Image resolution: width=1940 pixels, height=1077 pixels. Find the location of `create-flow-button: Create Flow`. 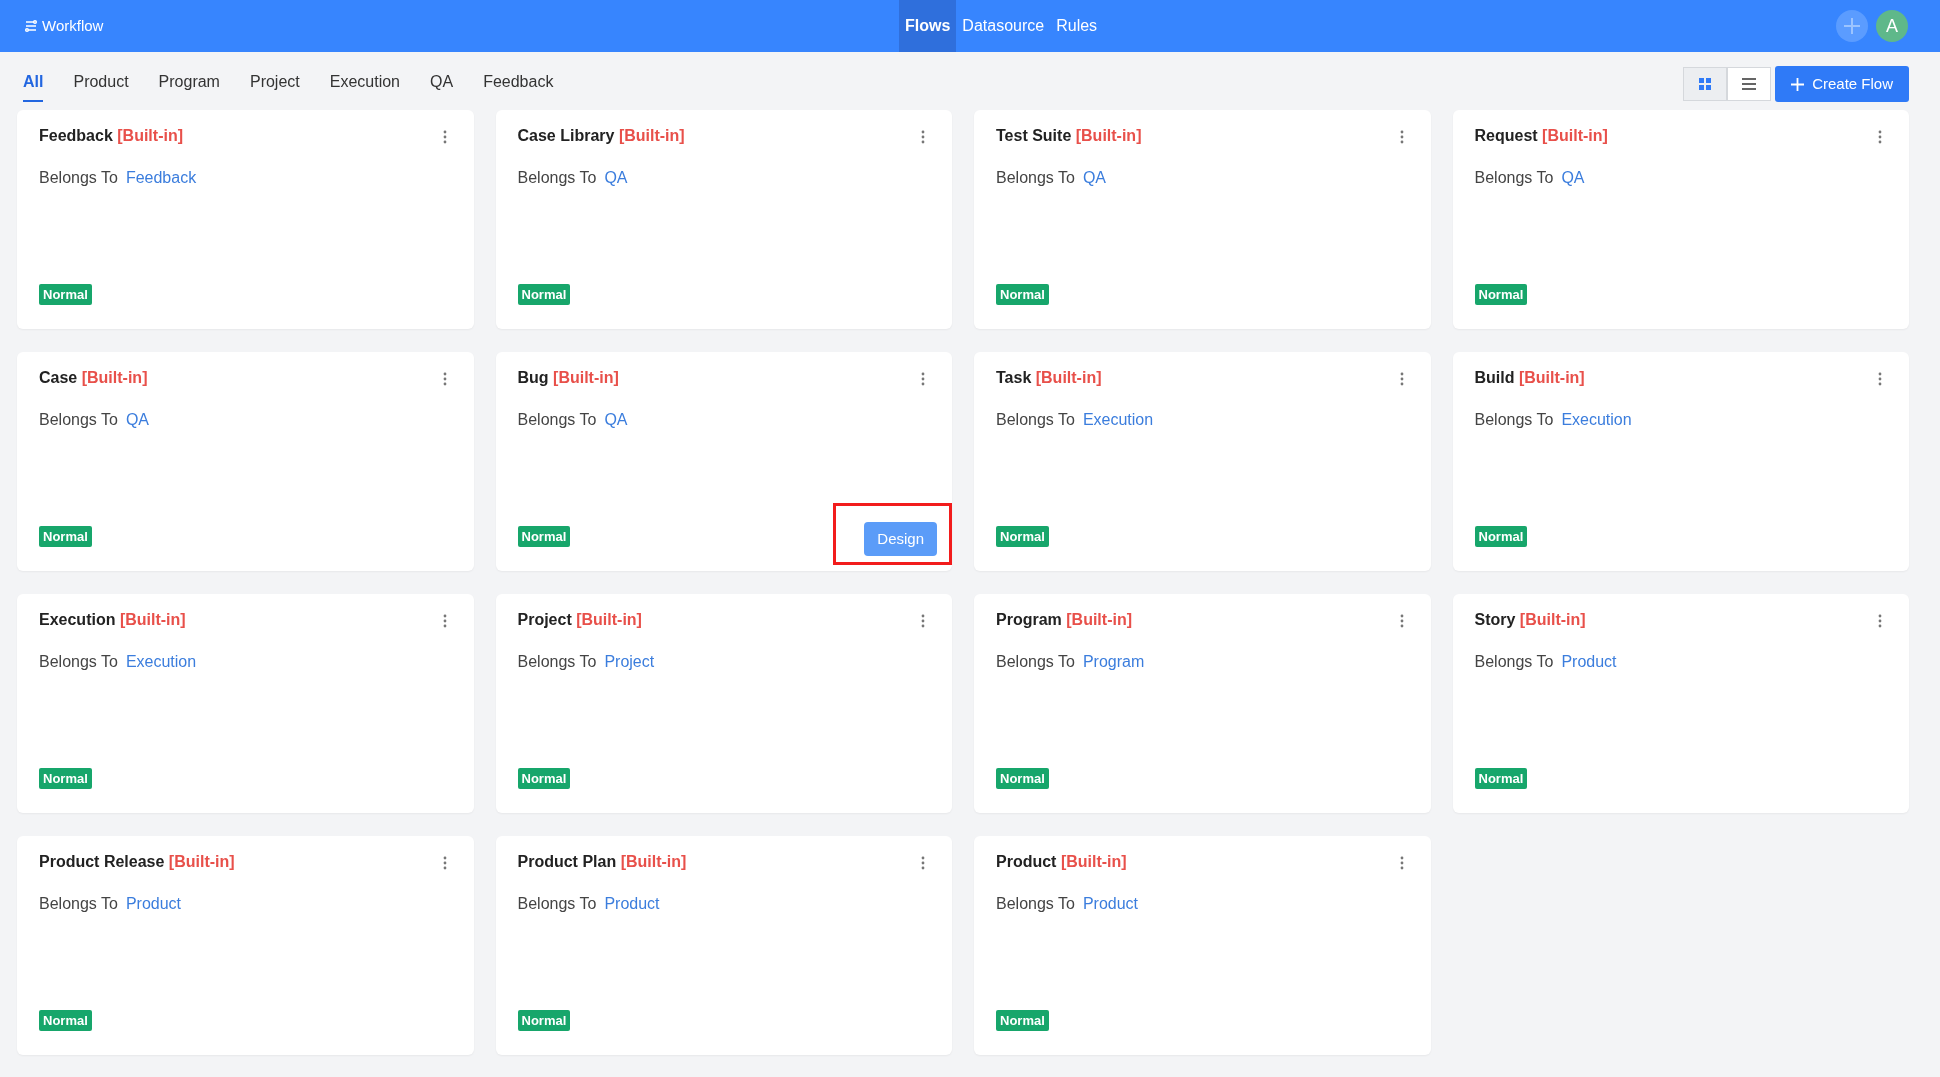

create-flow-button: Create Flow is located at coordinates (1842, 84).